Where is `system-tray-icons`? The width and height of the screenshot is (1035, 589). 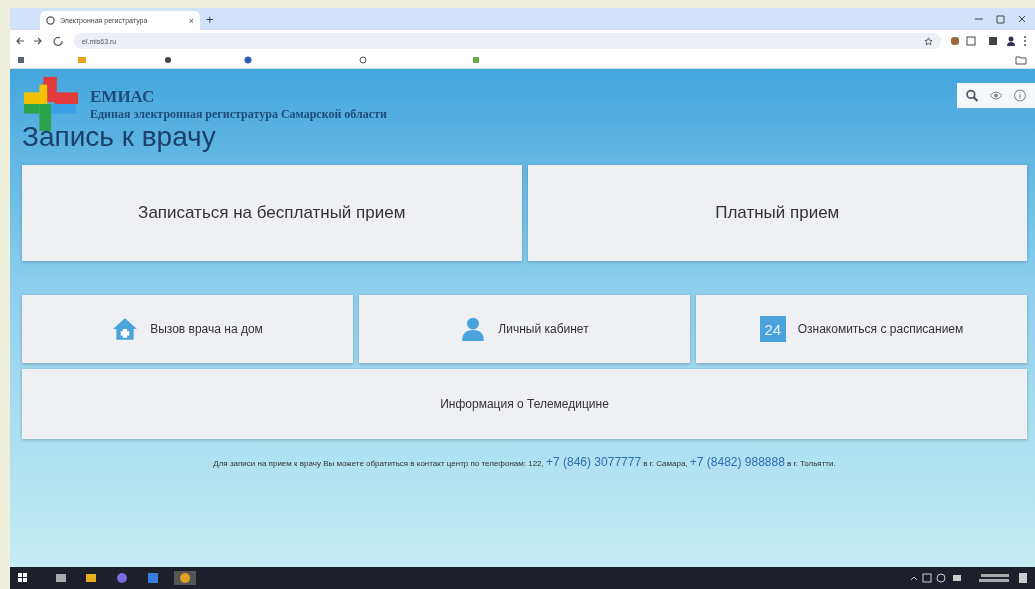 system-tray-icons is located at coordinates (969, 578).